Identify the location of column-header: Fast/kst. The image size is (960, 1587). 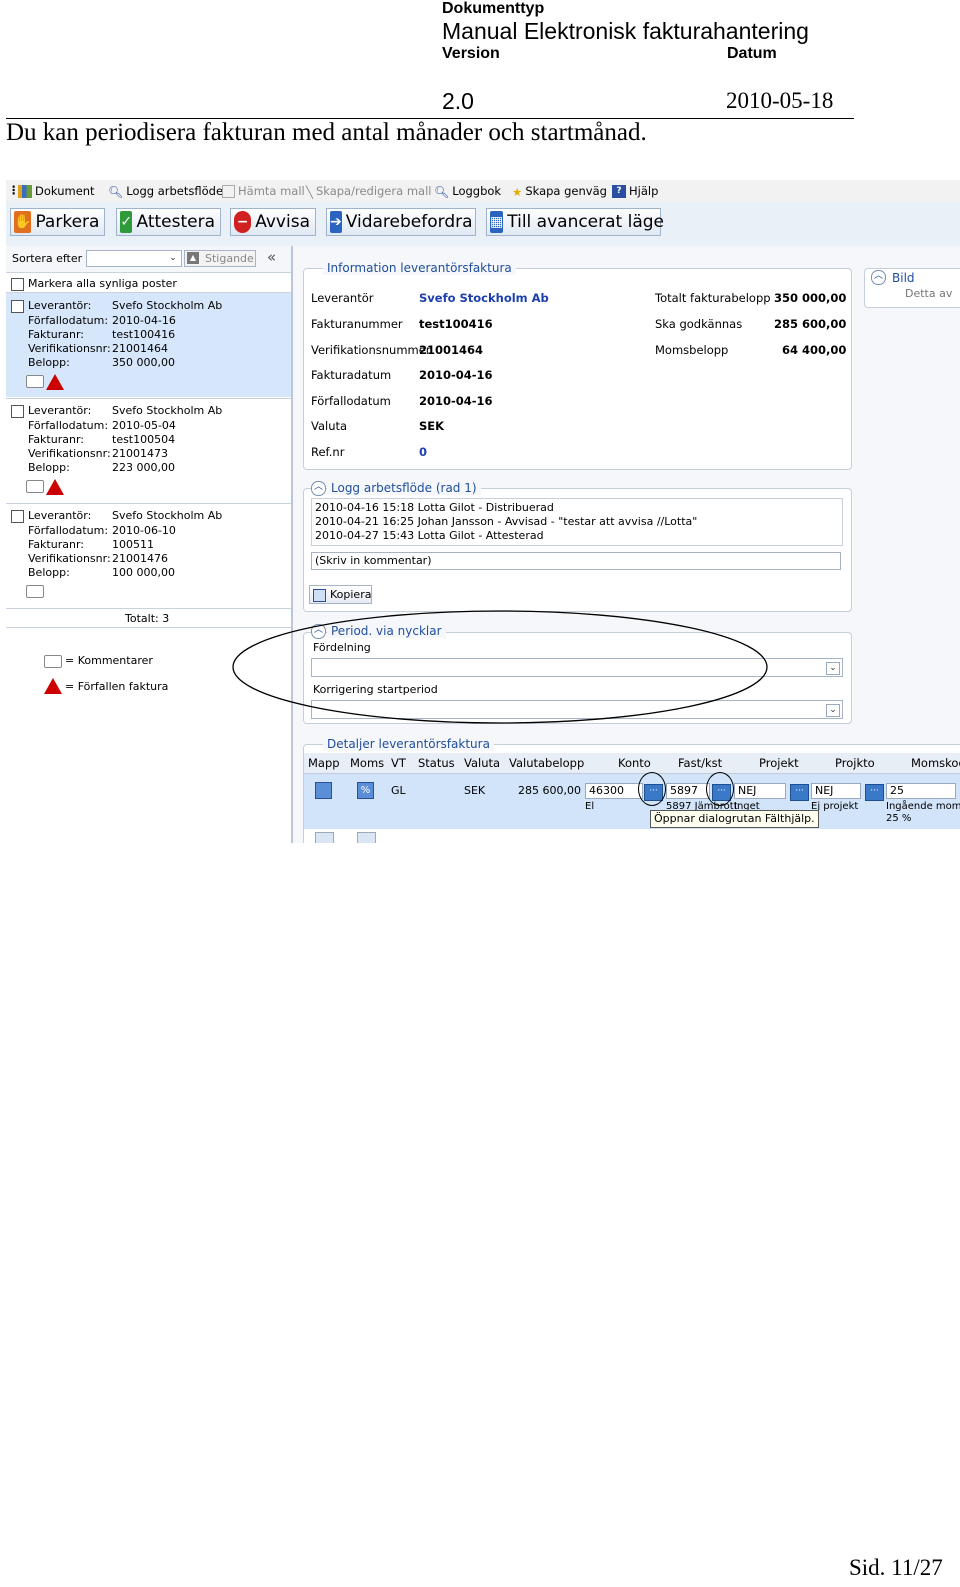
(700, 763).